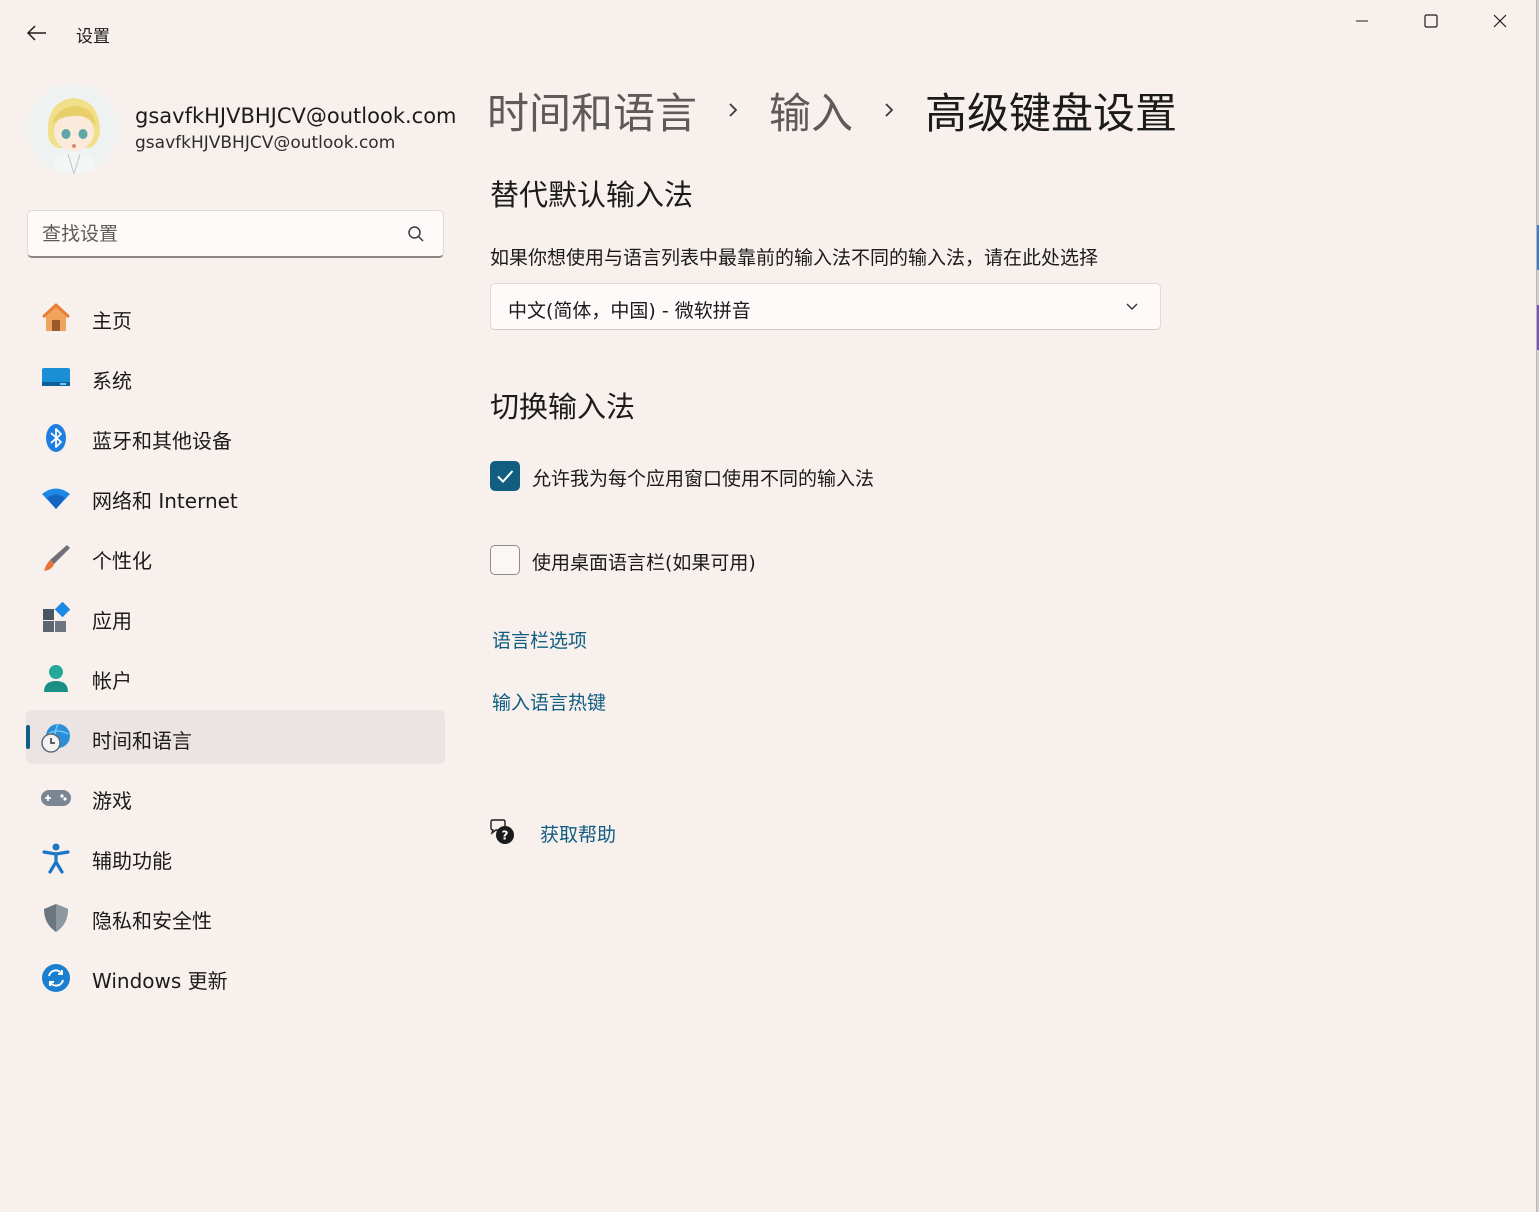 The image size is (1539, 1212). Describe the element at coordinates (235, 557) in the screenshot. I see `sidebar-item-personalization: 个性化` at that location.